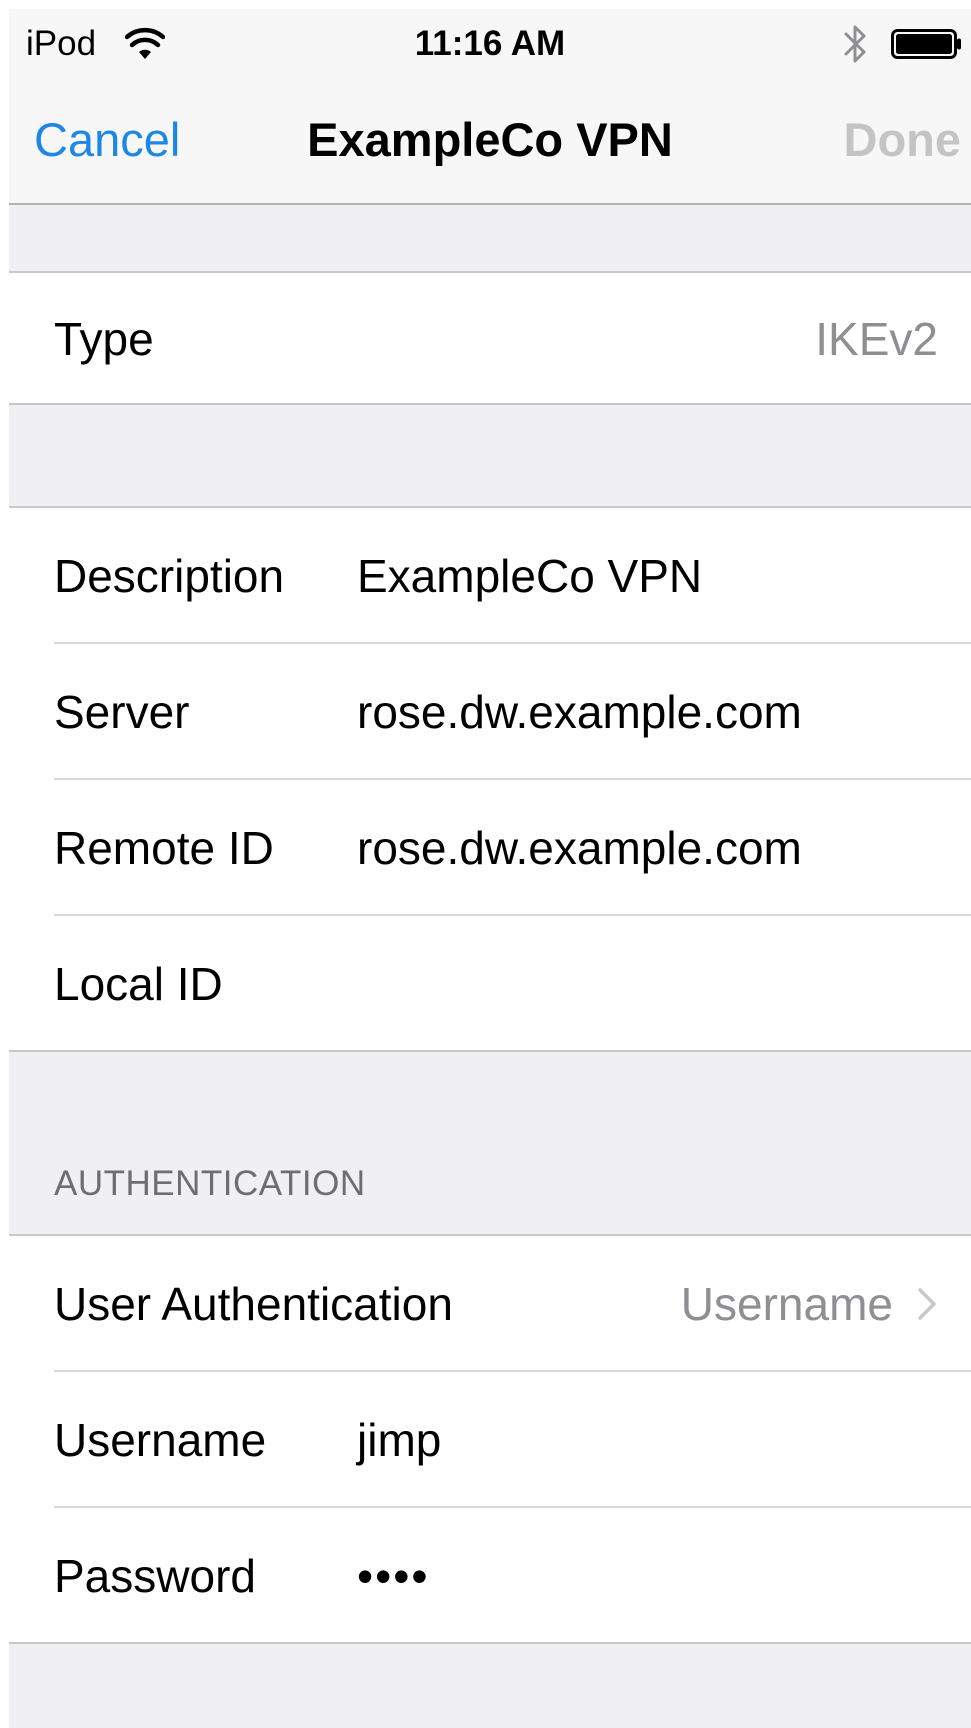  I want to click on type-row: Type IKEv2, so click(490, 338).